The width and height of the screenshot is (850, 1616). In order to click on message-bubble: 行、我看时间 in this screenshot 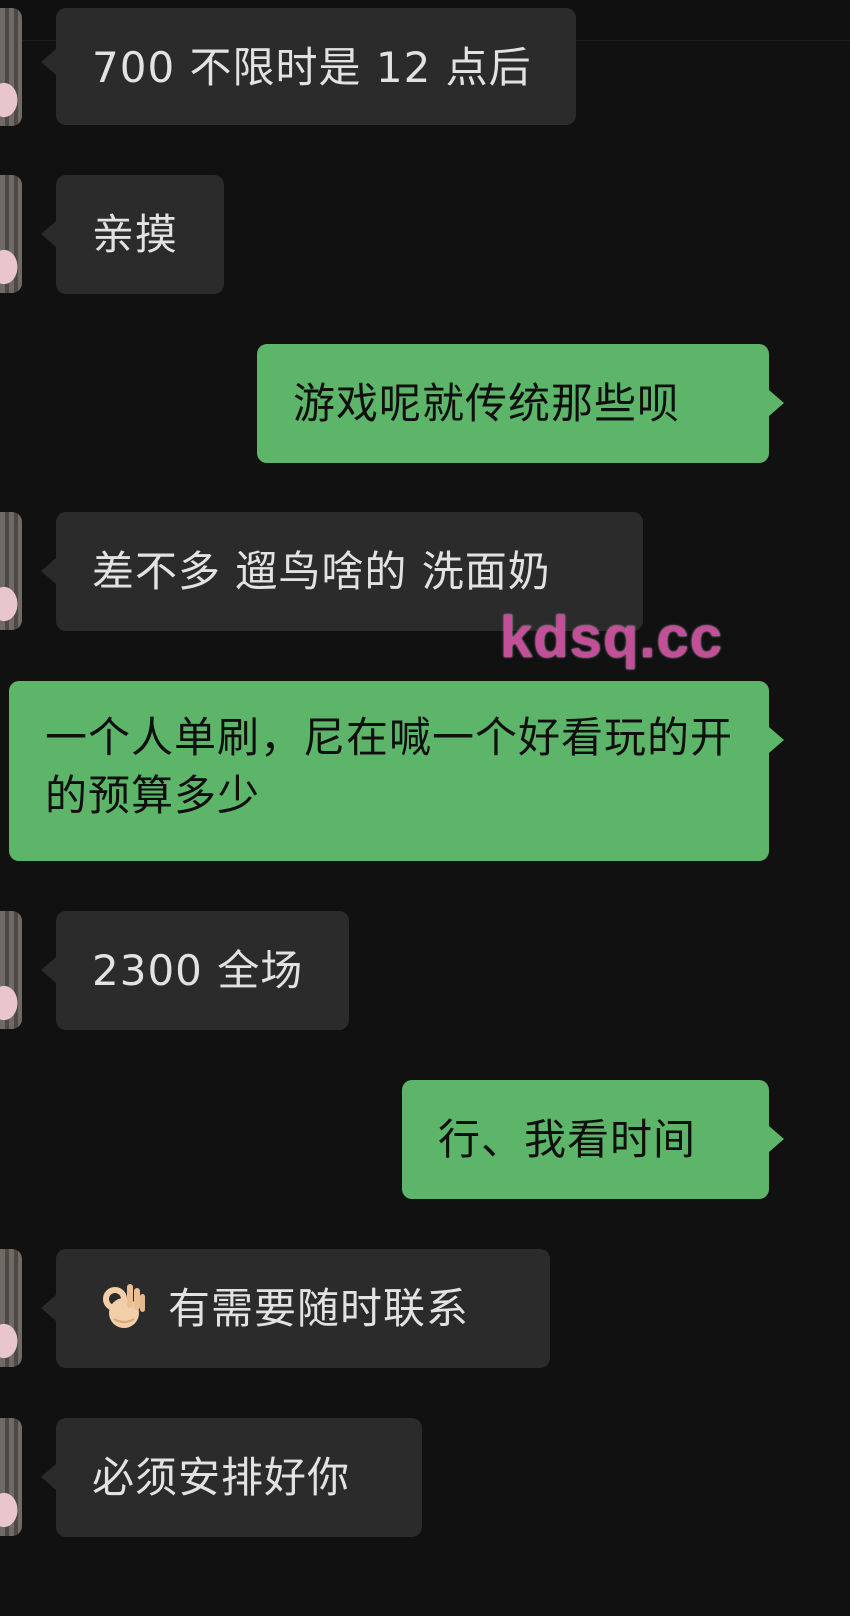, I will do `click(585, 1139)`.